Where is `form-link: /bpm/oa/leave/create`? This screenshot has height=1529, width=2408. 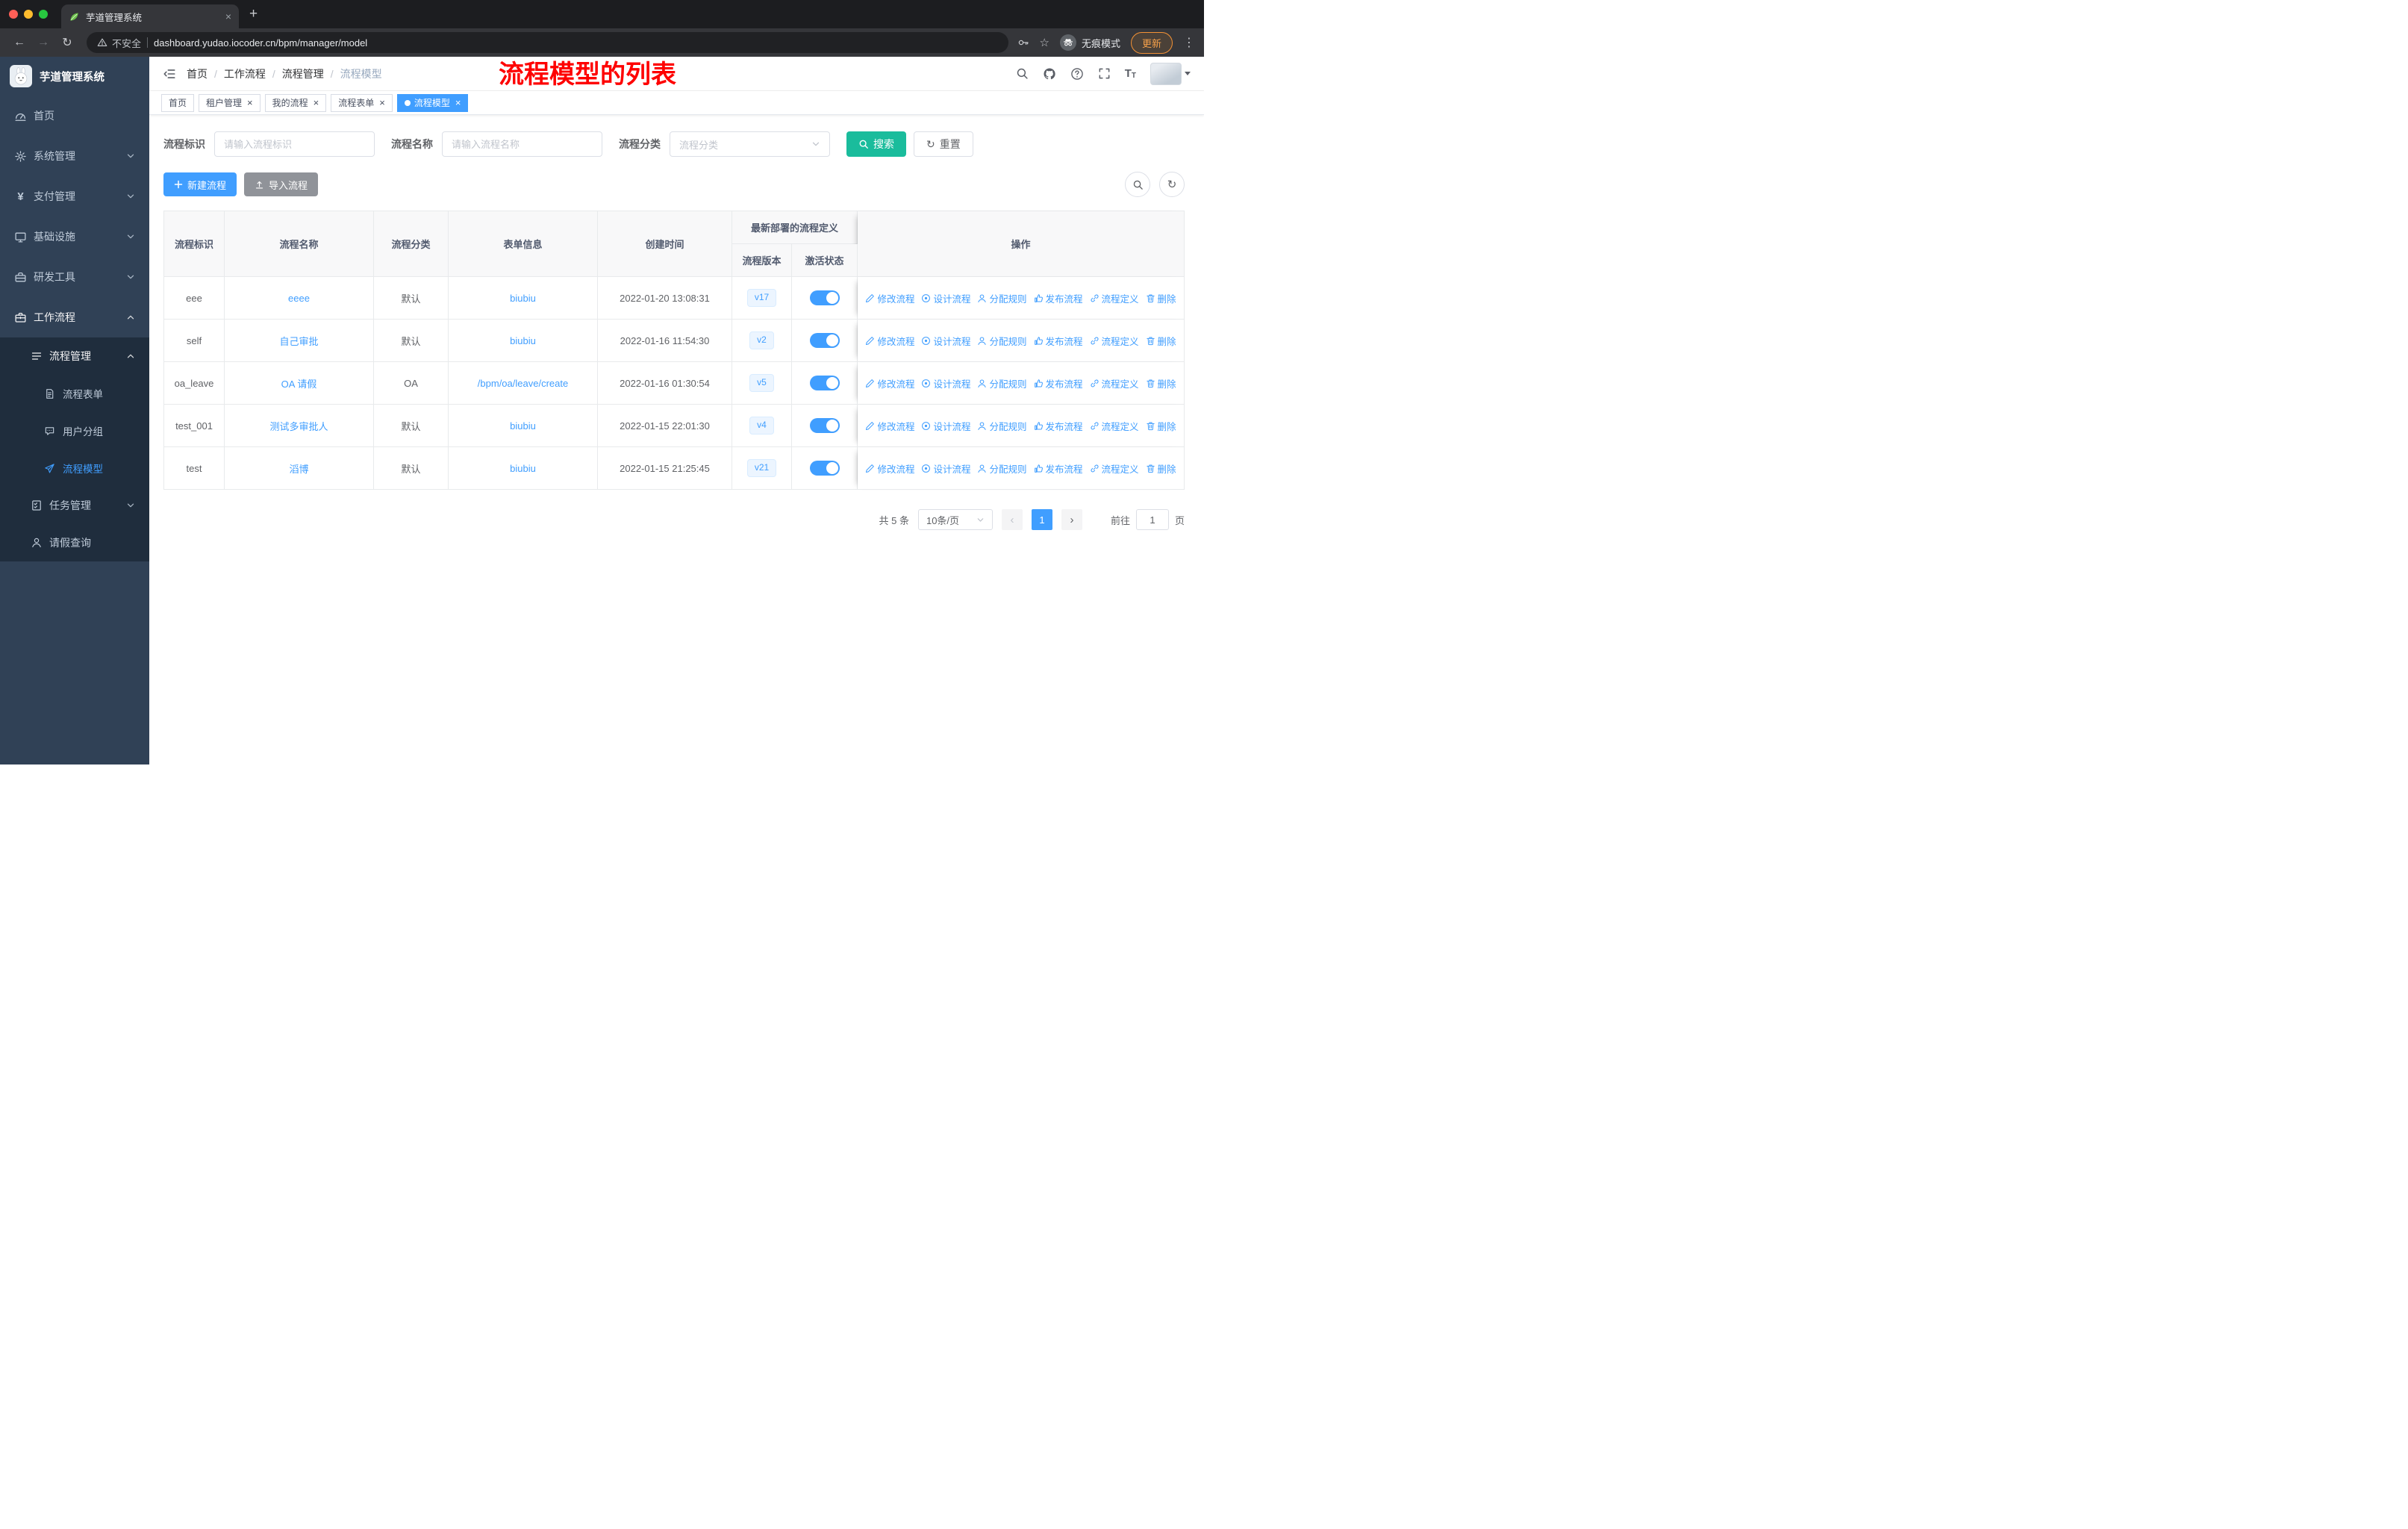
form-link: /bpm/oa/leave/create is located at coordinates (523, 383).